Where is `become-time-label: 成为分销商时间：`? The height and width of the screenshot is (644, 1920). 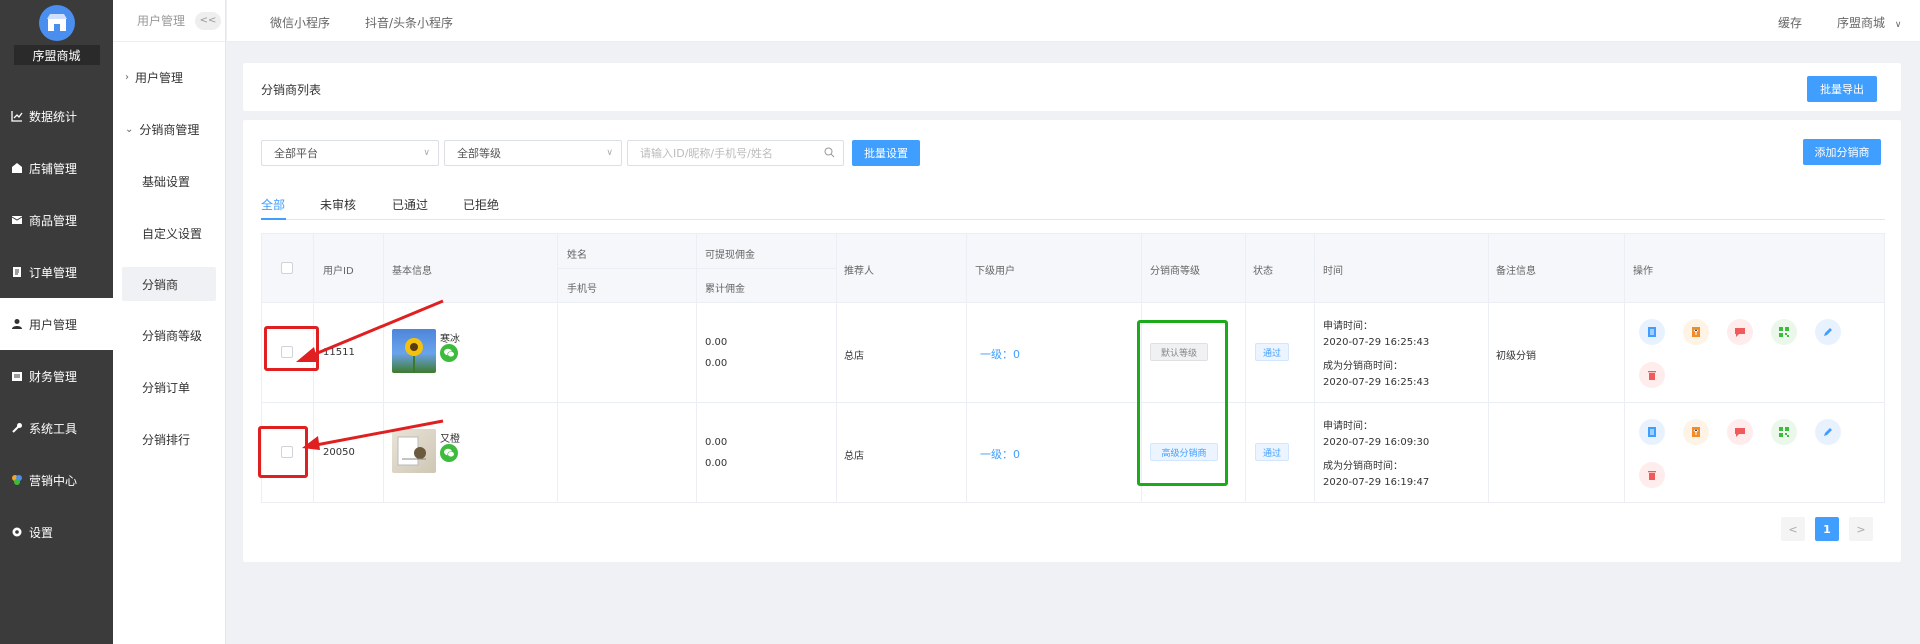 become-time-label: 成为分销商时间： is located at coordinates (1363, 366).